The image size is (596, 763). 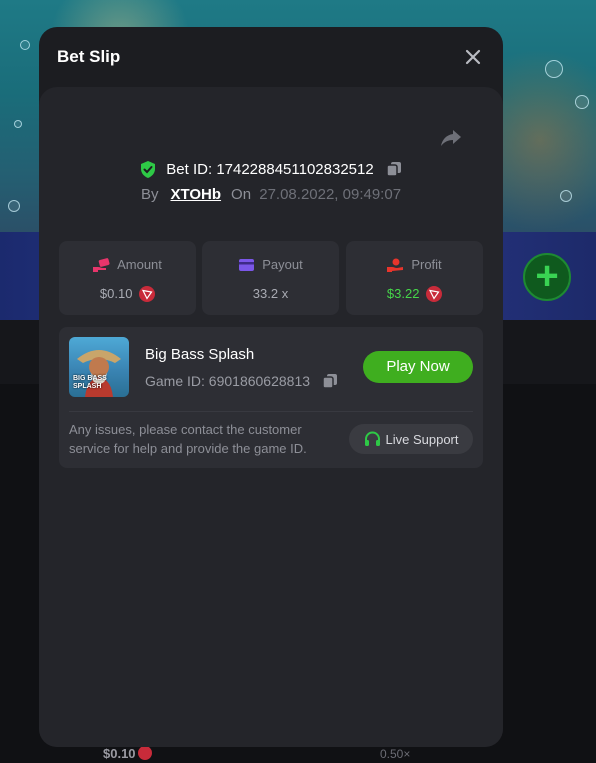 What do you see at coordinates (99, 367) in the screenshot?
I see `game-thumbnail: BIG BASS SPLASH` at bounding box center [99, 367].